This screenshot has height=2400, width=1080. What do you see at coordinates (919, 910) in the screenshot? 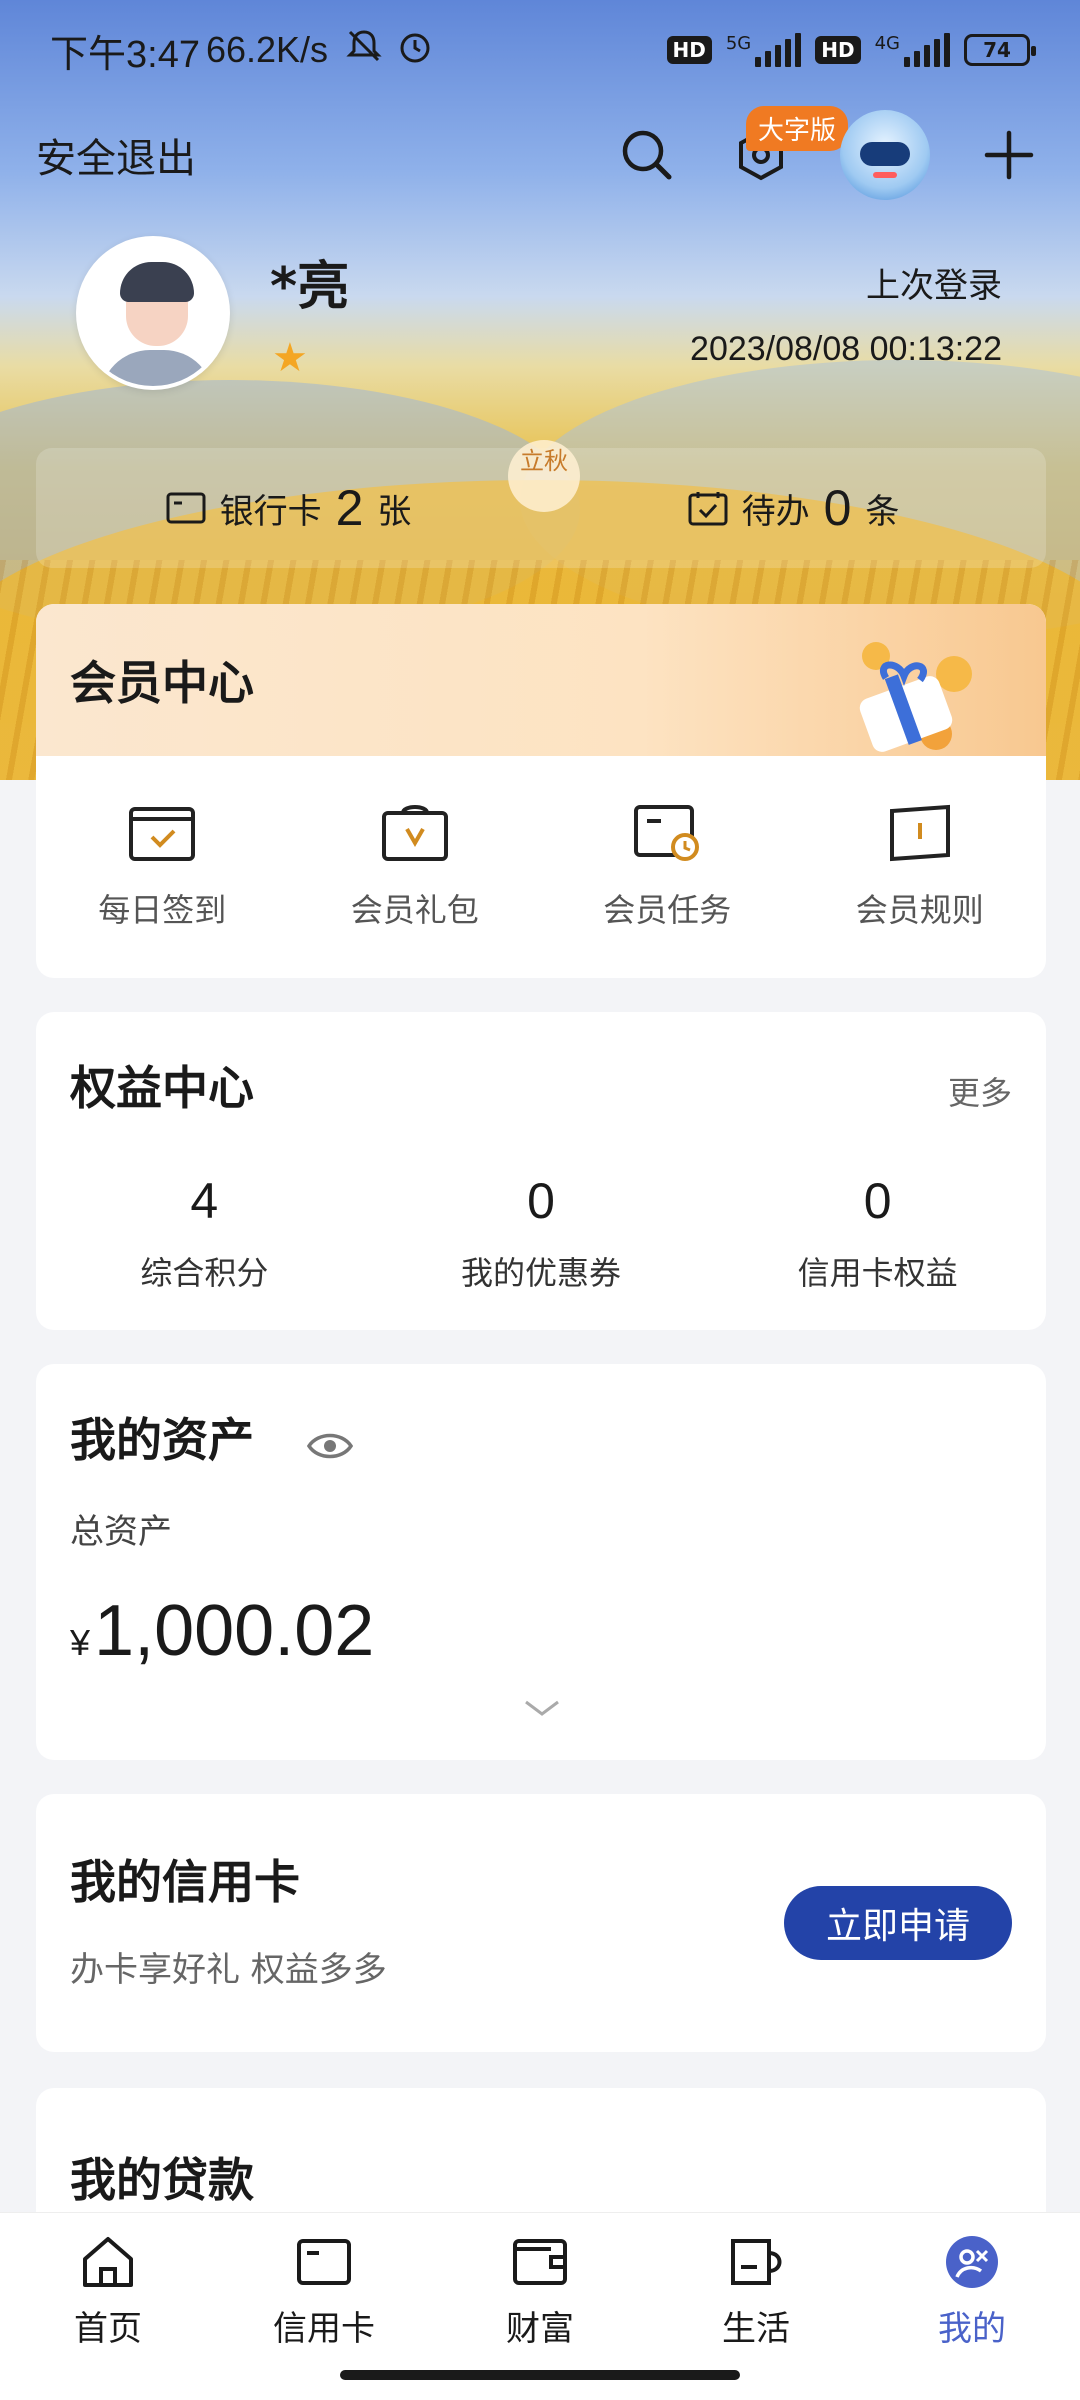
I see `member-rules-label: 会员规则` at bounding box center [919, 910].